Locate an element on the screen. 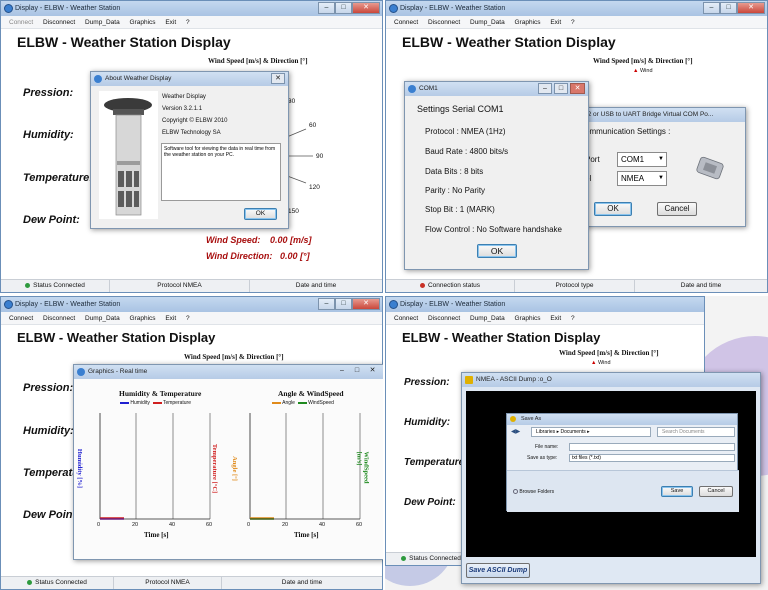 The height and width of the screenshot is (590, 768). browse-folders-toggle: Browse Folders is located at coordinates (533, 492).